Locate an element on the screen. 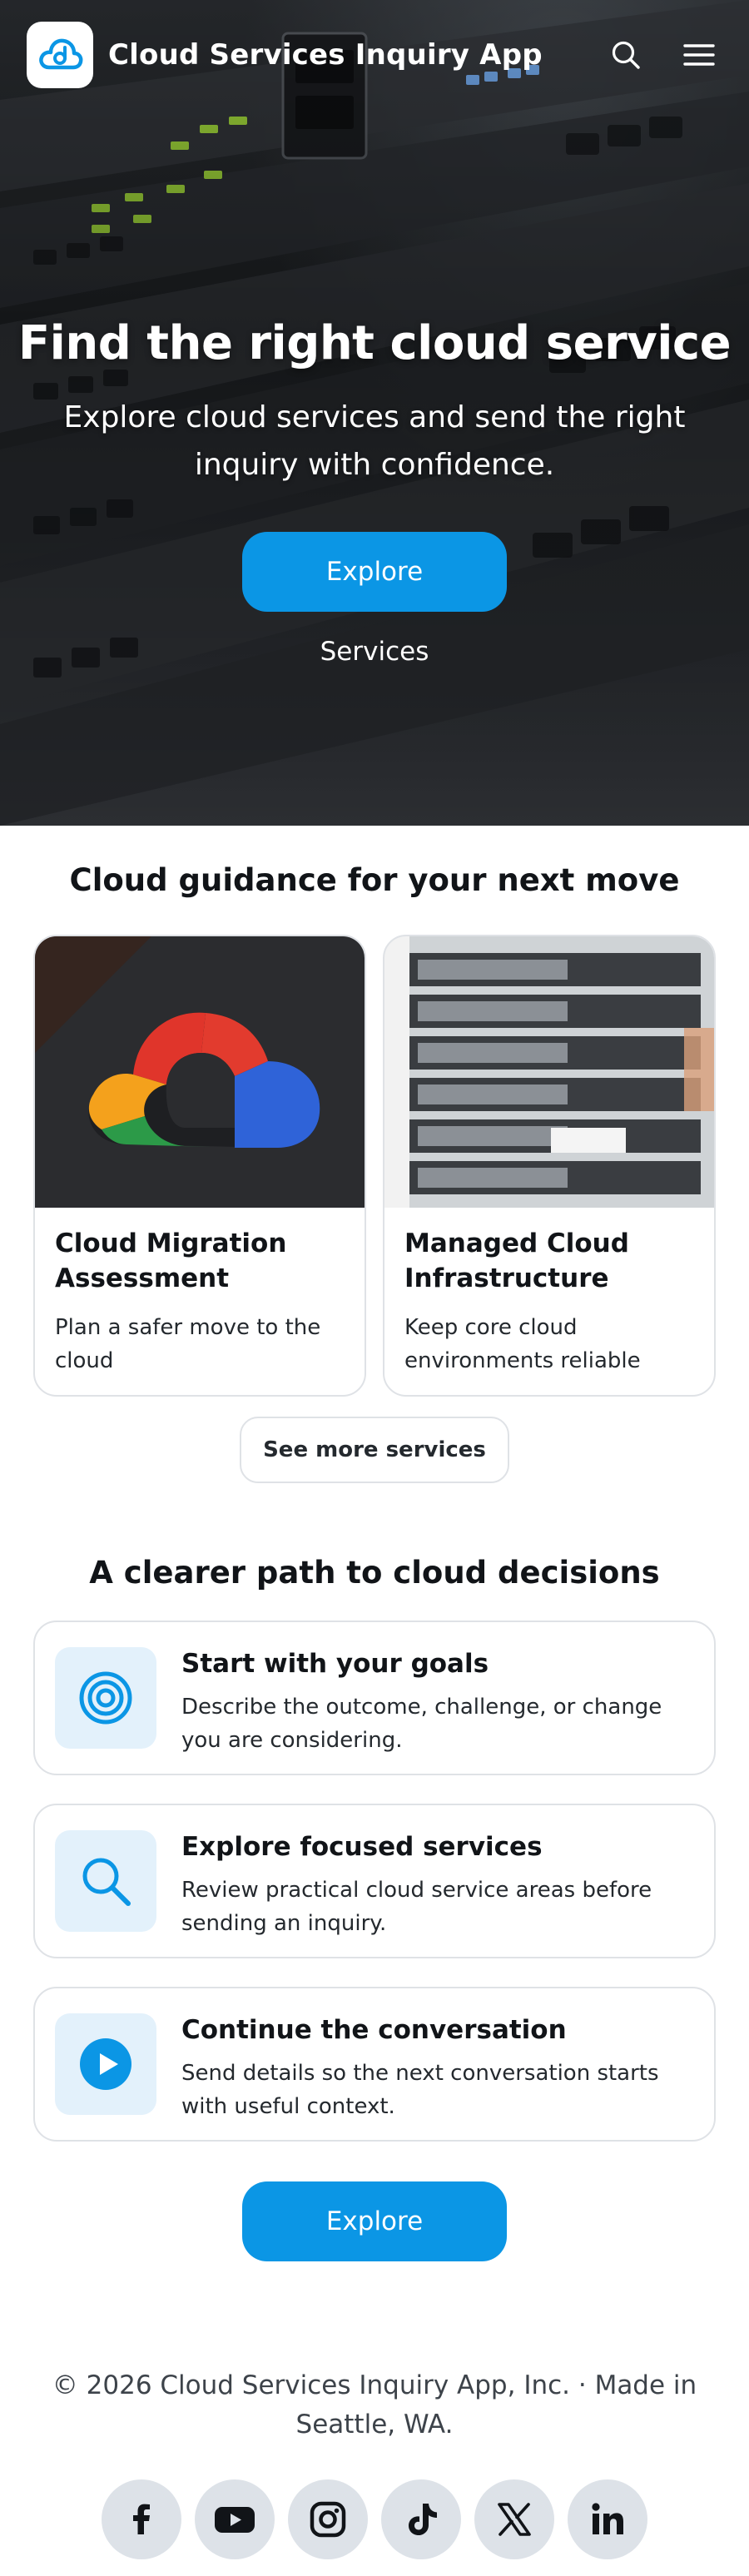  facebook-icon is located at coordinates (141, 2519).